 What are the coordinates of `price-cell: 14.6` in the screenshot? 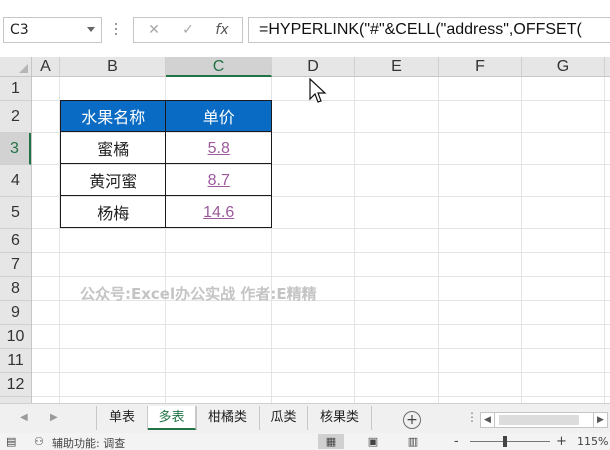 It's located at (218, 211).